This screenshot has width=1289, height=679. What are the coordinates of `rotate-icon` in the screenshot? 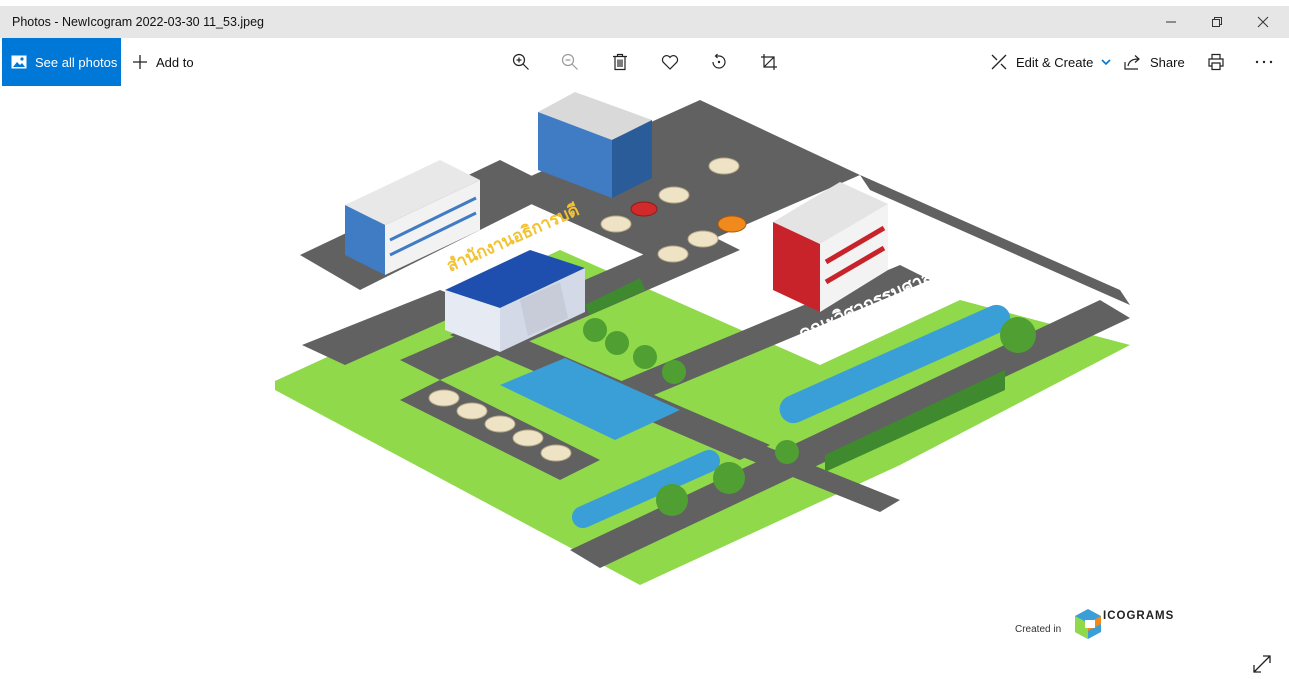 It's located at (719, 61).